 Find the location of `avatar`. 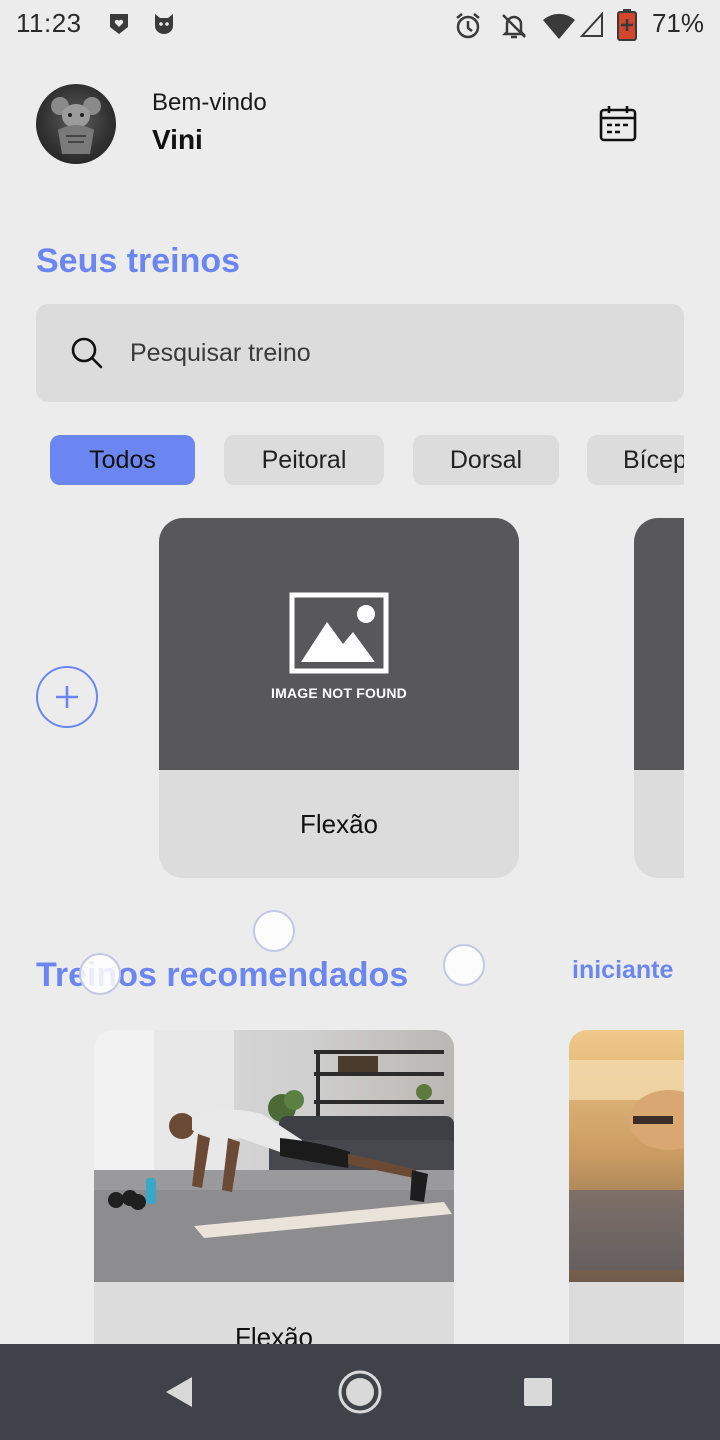

avatar is located at coordinates (76, 124).